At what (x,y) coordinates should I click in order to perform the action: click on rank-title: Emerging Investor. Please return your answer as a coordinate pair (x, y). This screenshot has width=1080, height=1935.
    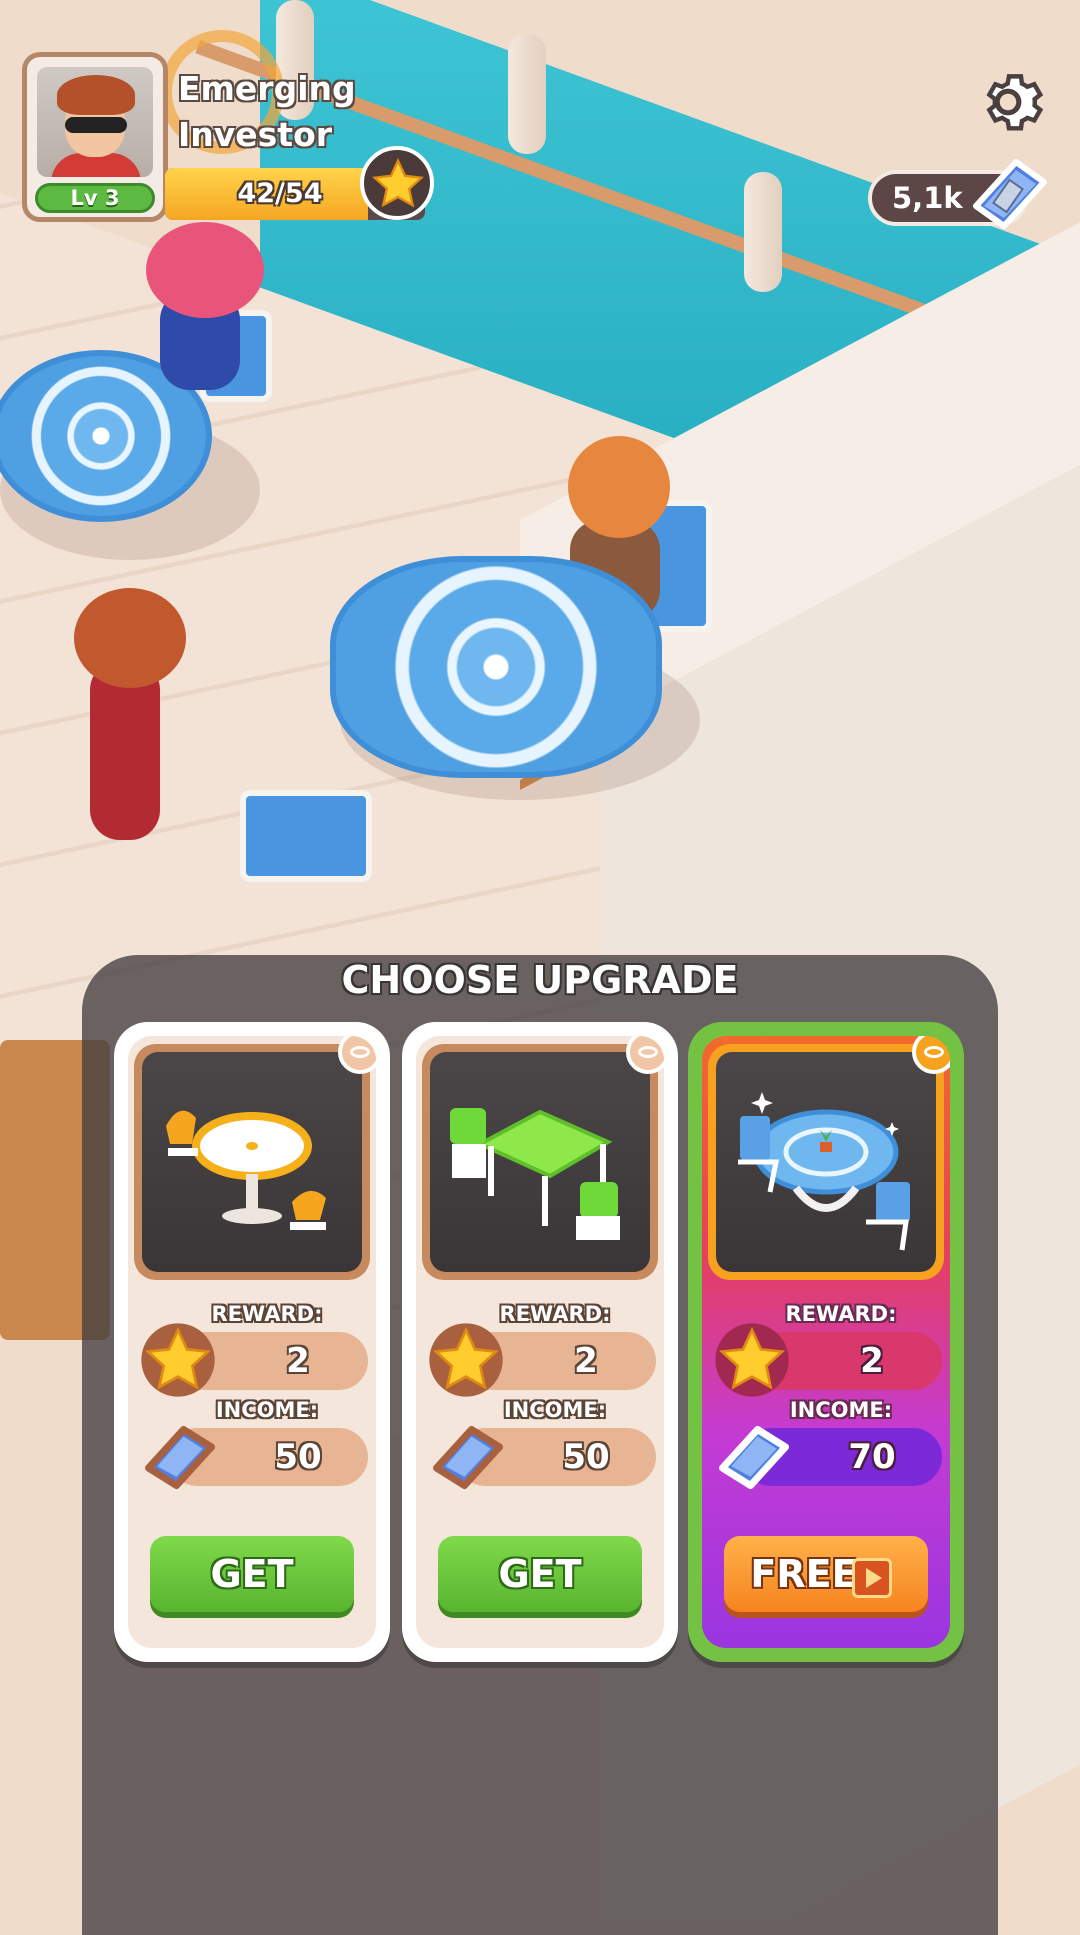
    Looking at the image, I should click on (278, 112).